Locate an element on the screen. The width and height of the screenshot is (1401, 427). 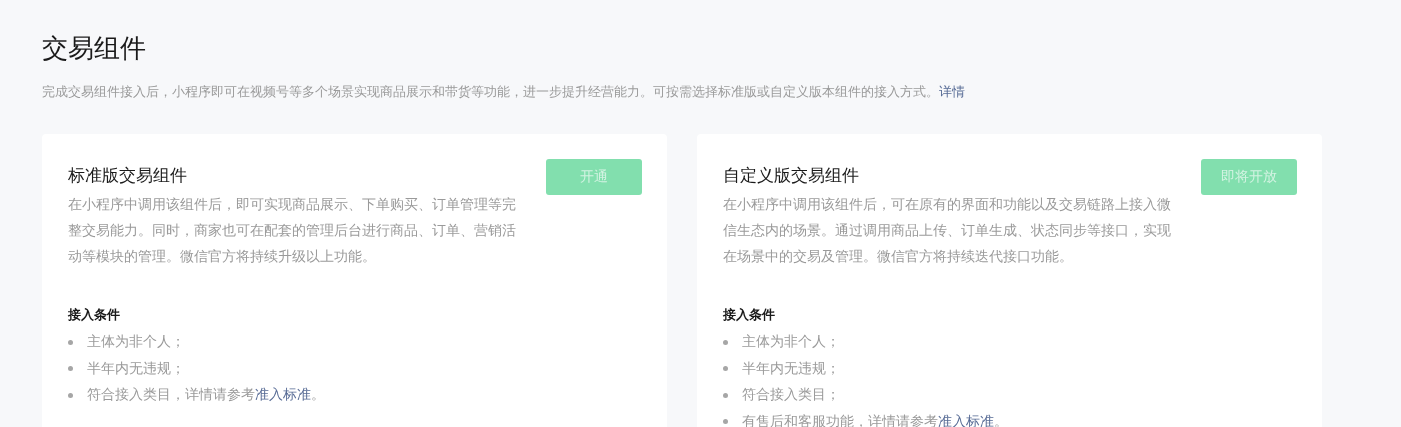
condition-text: 有售后和客服功能，详情请参考准入标准。 is located at coordinates (875, 419).